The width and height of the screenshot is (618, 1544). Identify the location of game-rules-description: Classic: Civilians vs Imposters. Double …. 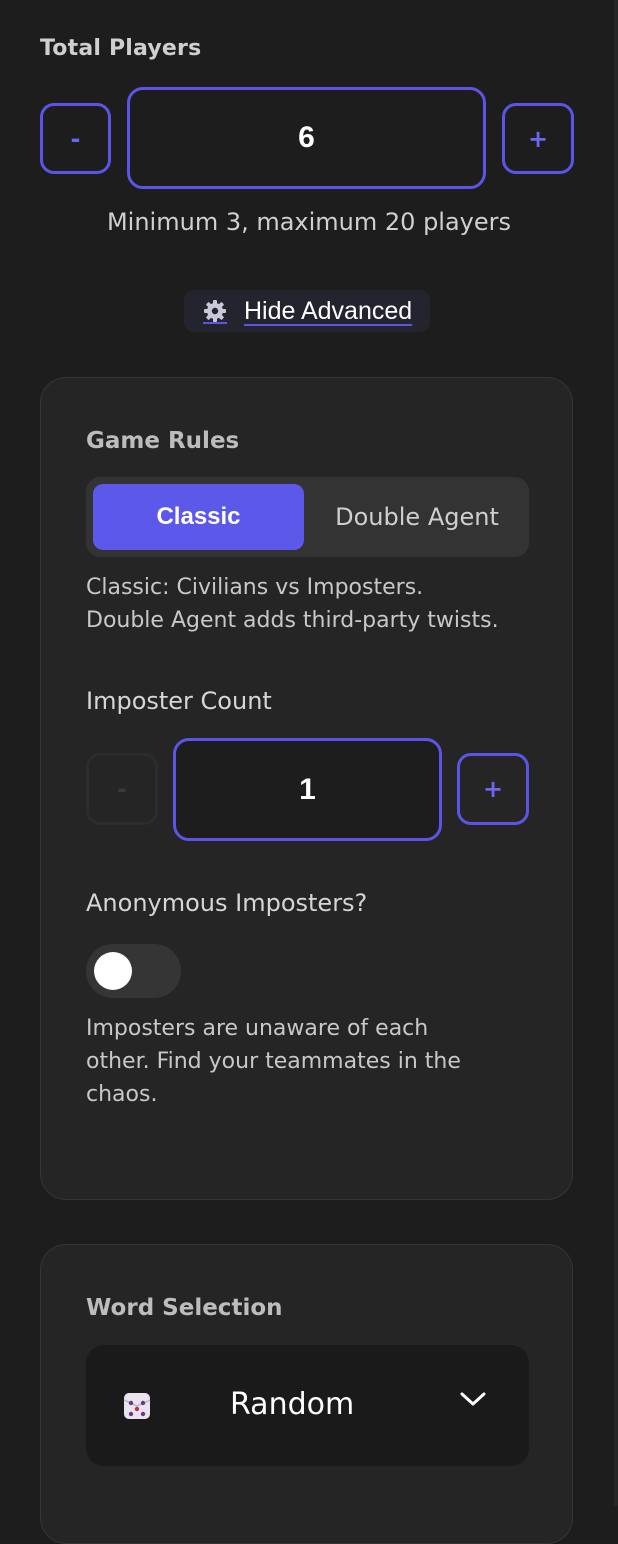
(311, 604).